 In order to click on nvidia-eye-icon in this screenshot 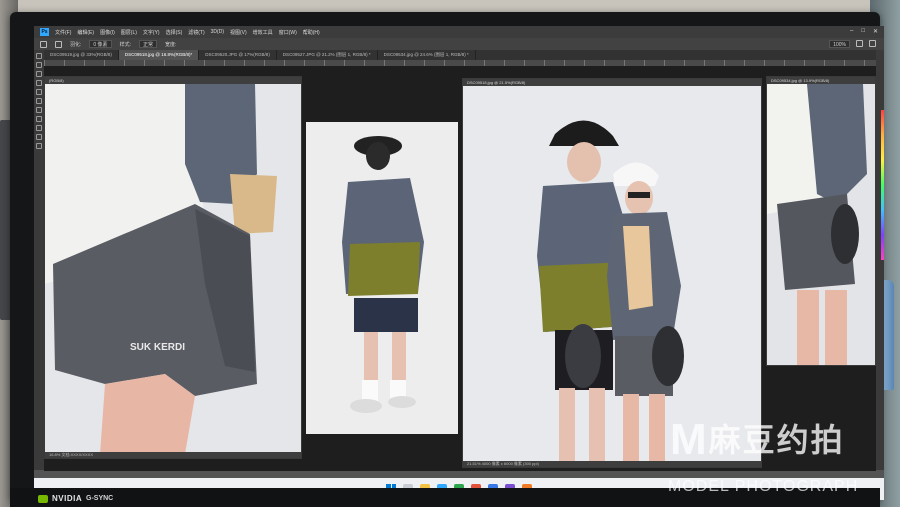, I will do `click(43, 498)`.